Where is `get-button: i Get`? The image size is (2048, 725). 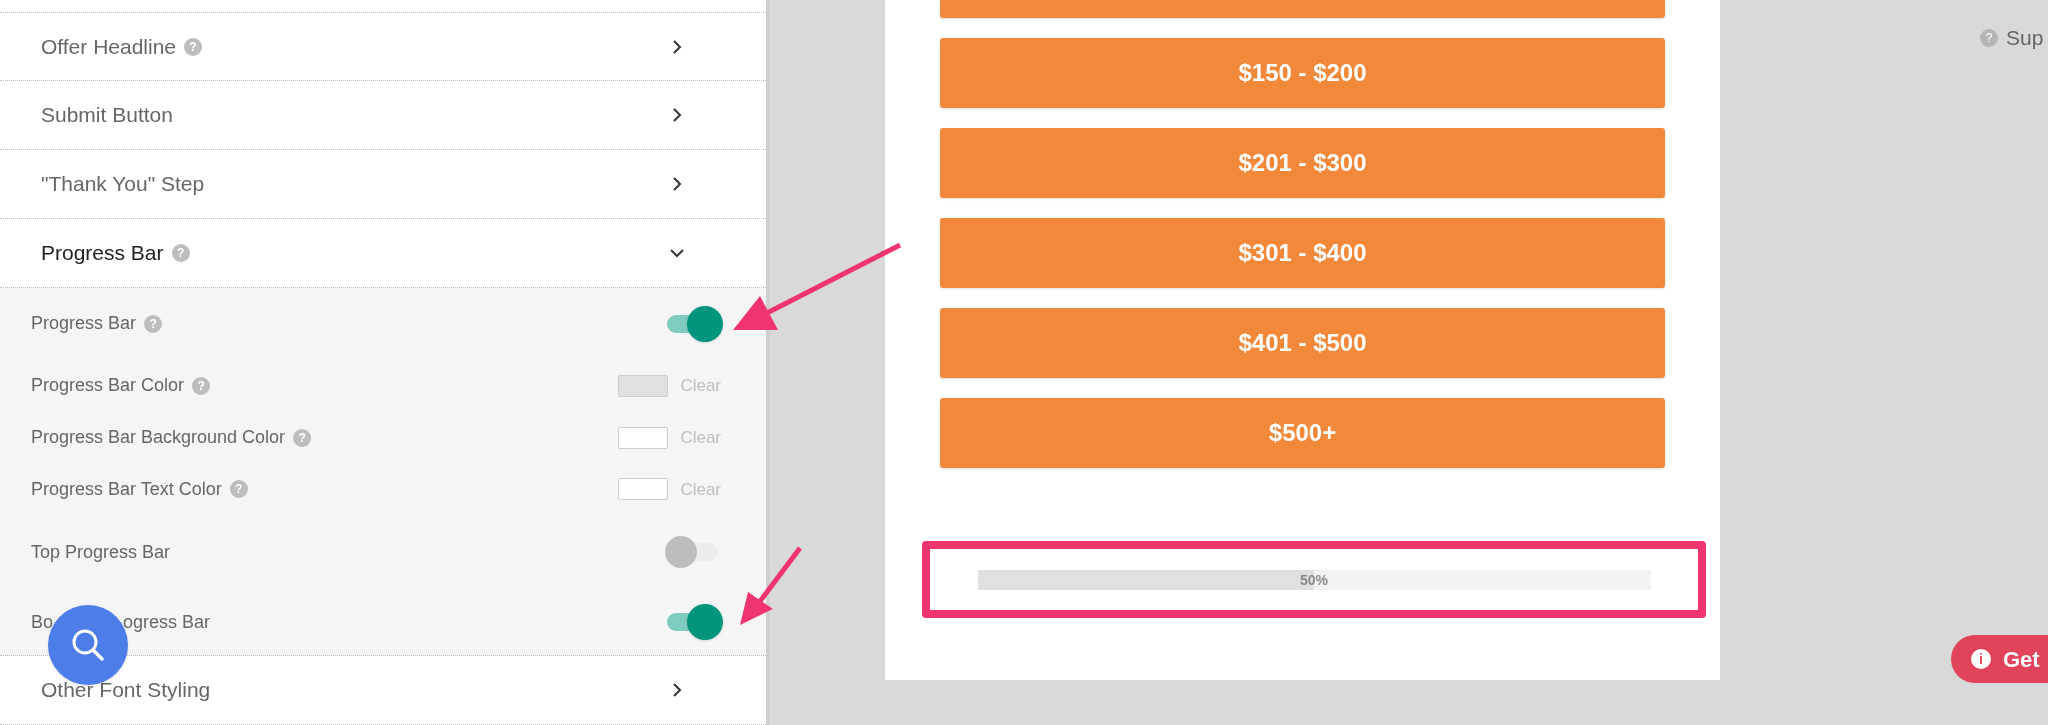
get-button: i Get is located at coordinates (1999, 659).